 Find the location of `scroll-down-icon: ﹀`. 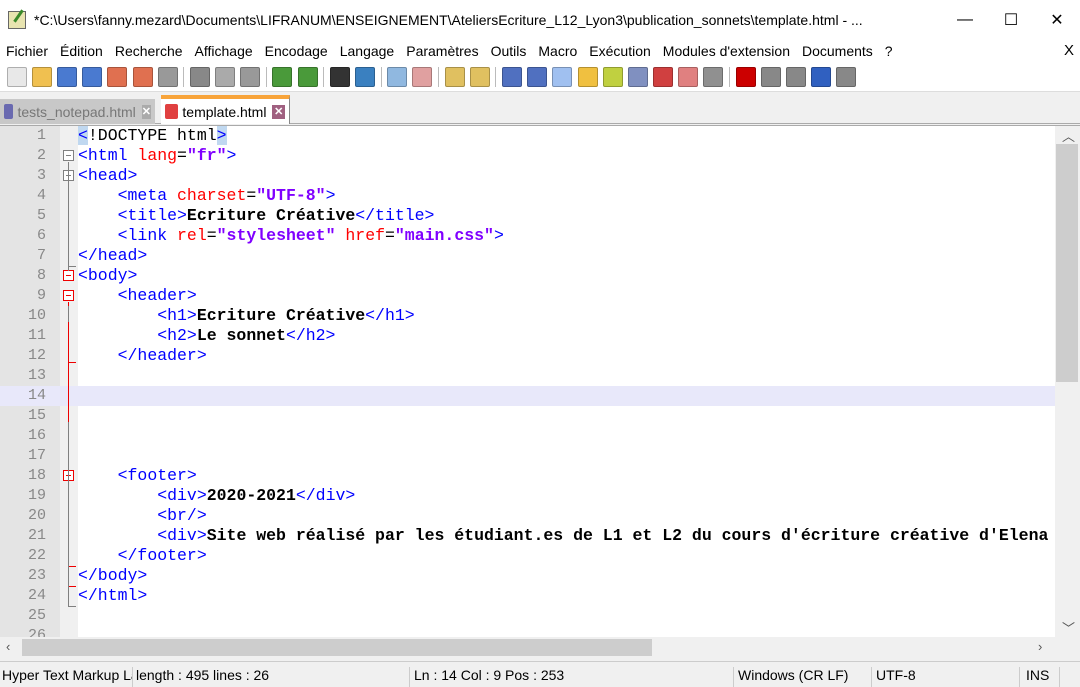

scroll-down-icon: ﹀ is located at coordinates (1068, 627).